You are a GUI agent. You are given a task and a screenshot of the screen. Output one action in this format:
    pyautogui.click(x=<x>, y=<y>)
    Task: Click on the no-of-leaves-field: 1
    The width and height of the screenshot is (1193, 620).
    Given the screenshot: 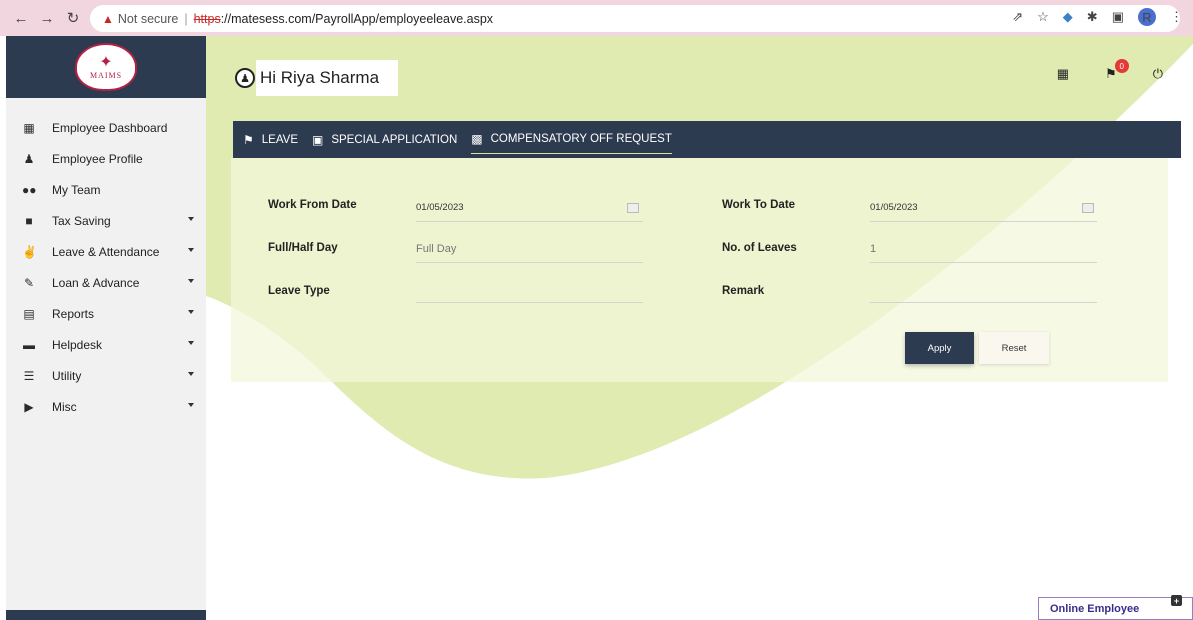 What is the action you would take?
    pyautogui.click(x=983, y=253)
    